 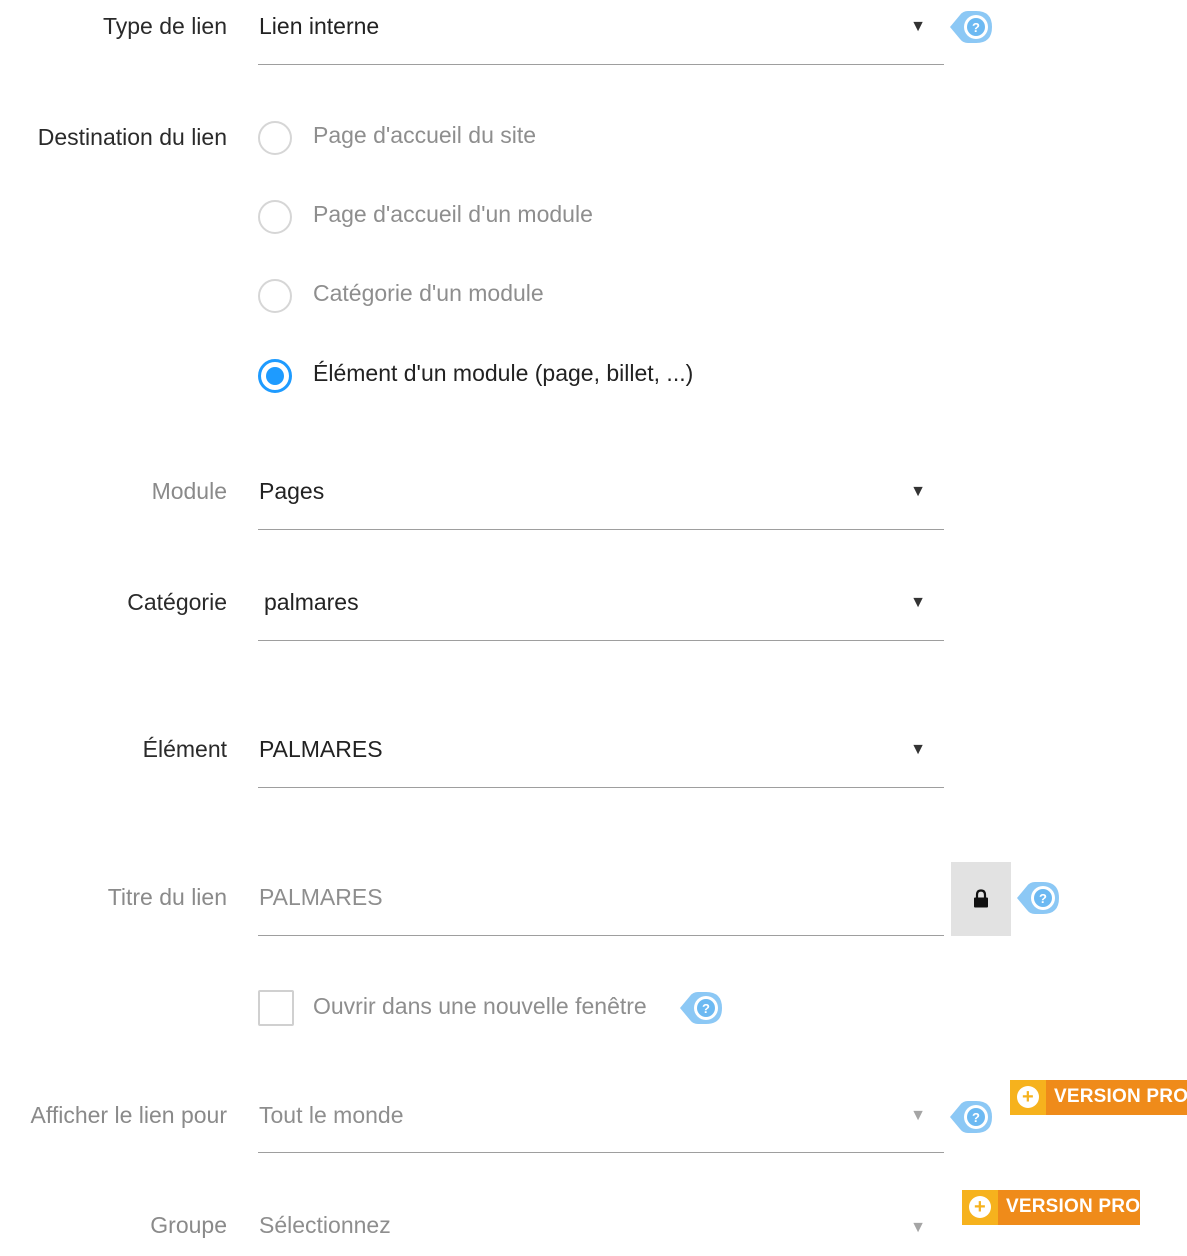 What do you see at coordinates (319, 26) in the screenshot?
I see `type-lien-value: Lien interne` at bounding box center [319, 26].